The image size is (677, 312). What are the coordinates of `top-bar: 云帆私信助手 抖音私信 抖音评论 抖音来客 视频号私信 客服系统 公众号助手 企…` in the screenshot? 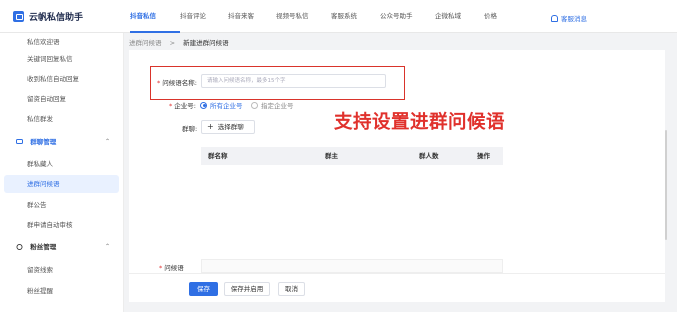 It's located at (338, 16).